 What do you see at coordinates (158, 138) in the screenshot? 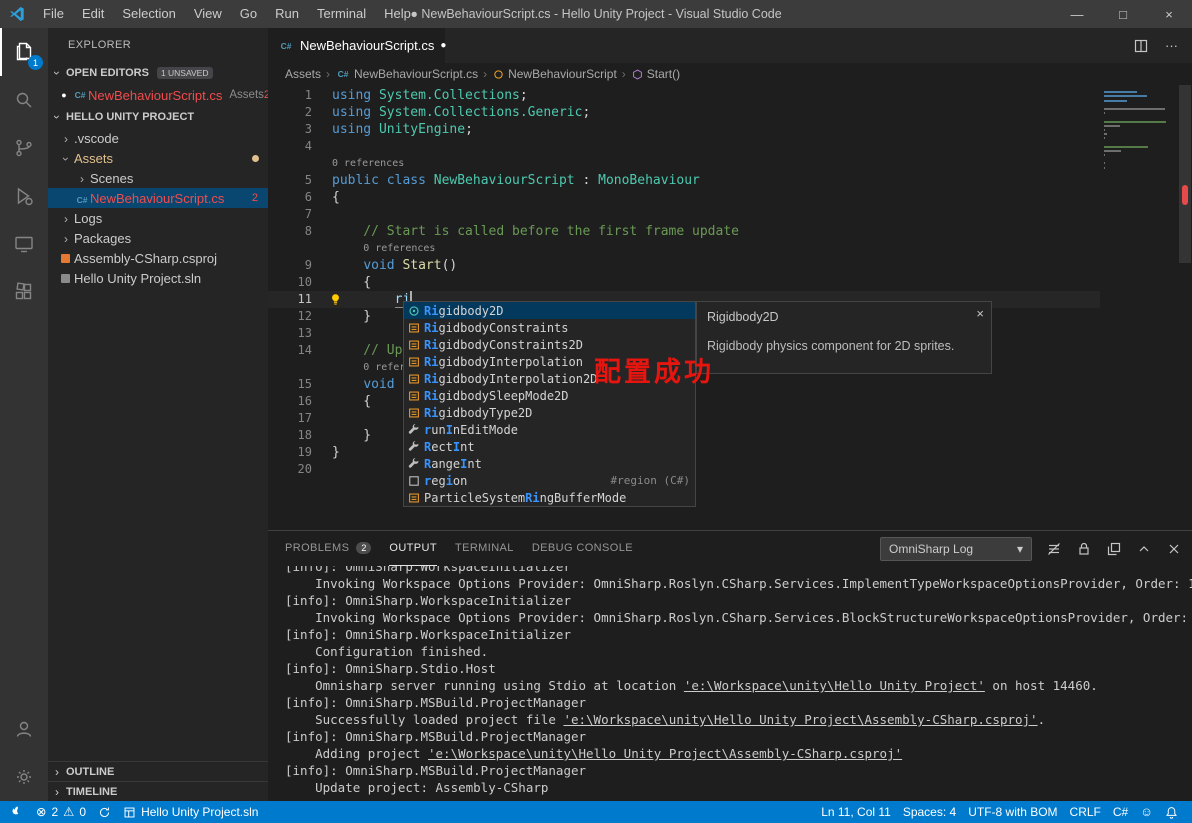
I see `tree-item-.vscode: › .vscode` at bounding box center [158, 138].